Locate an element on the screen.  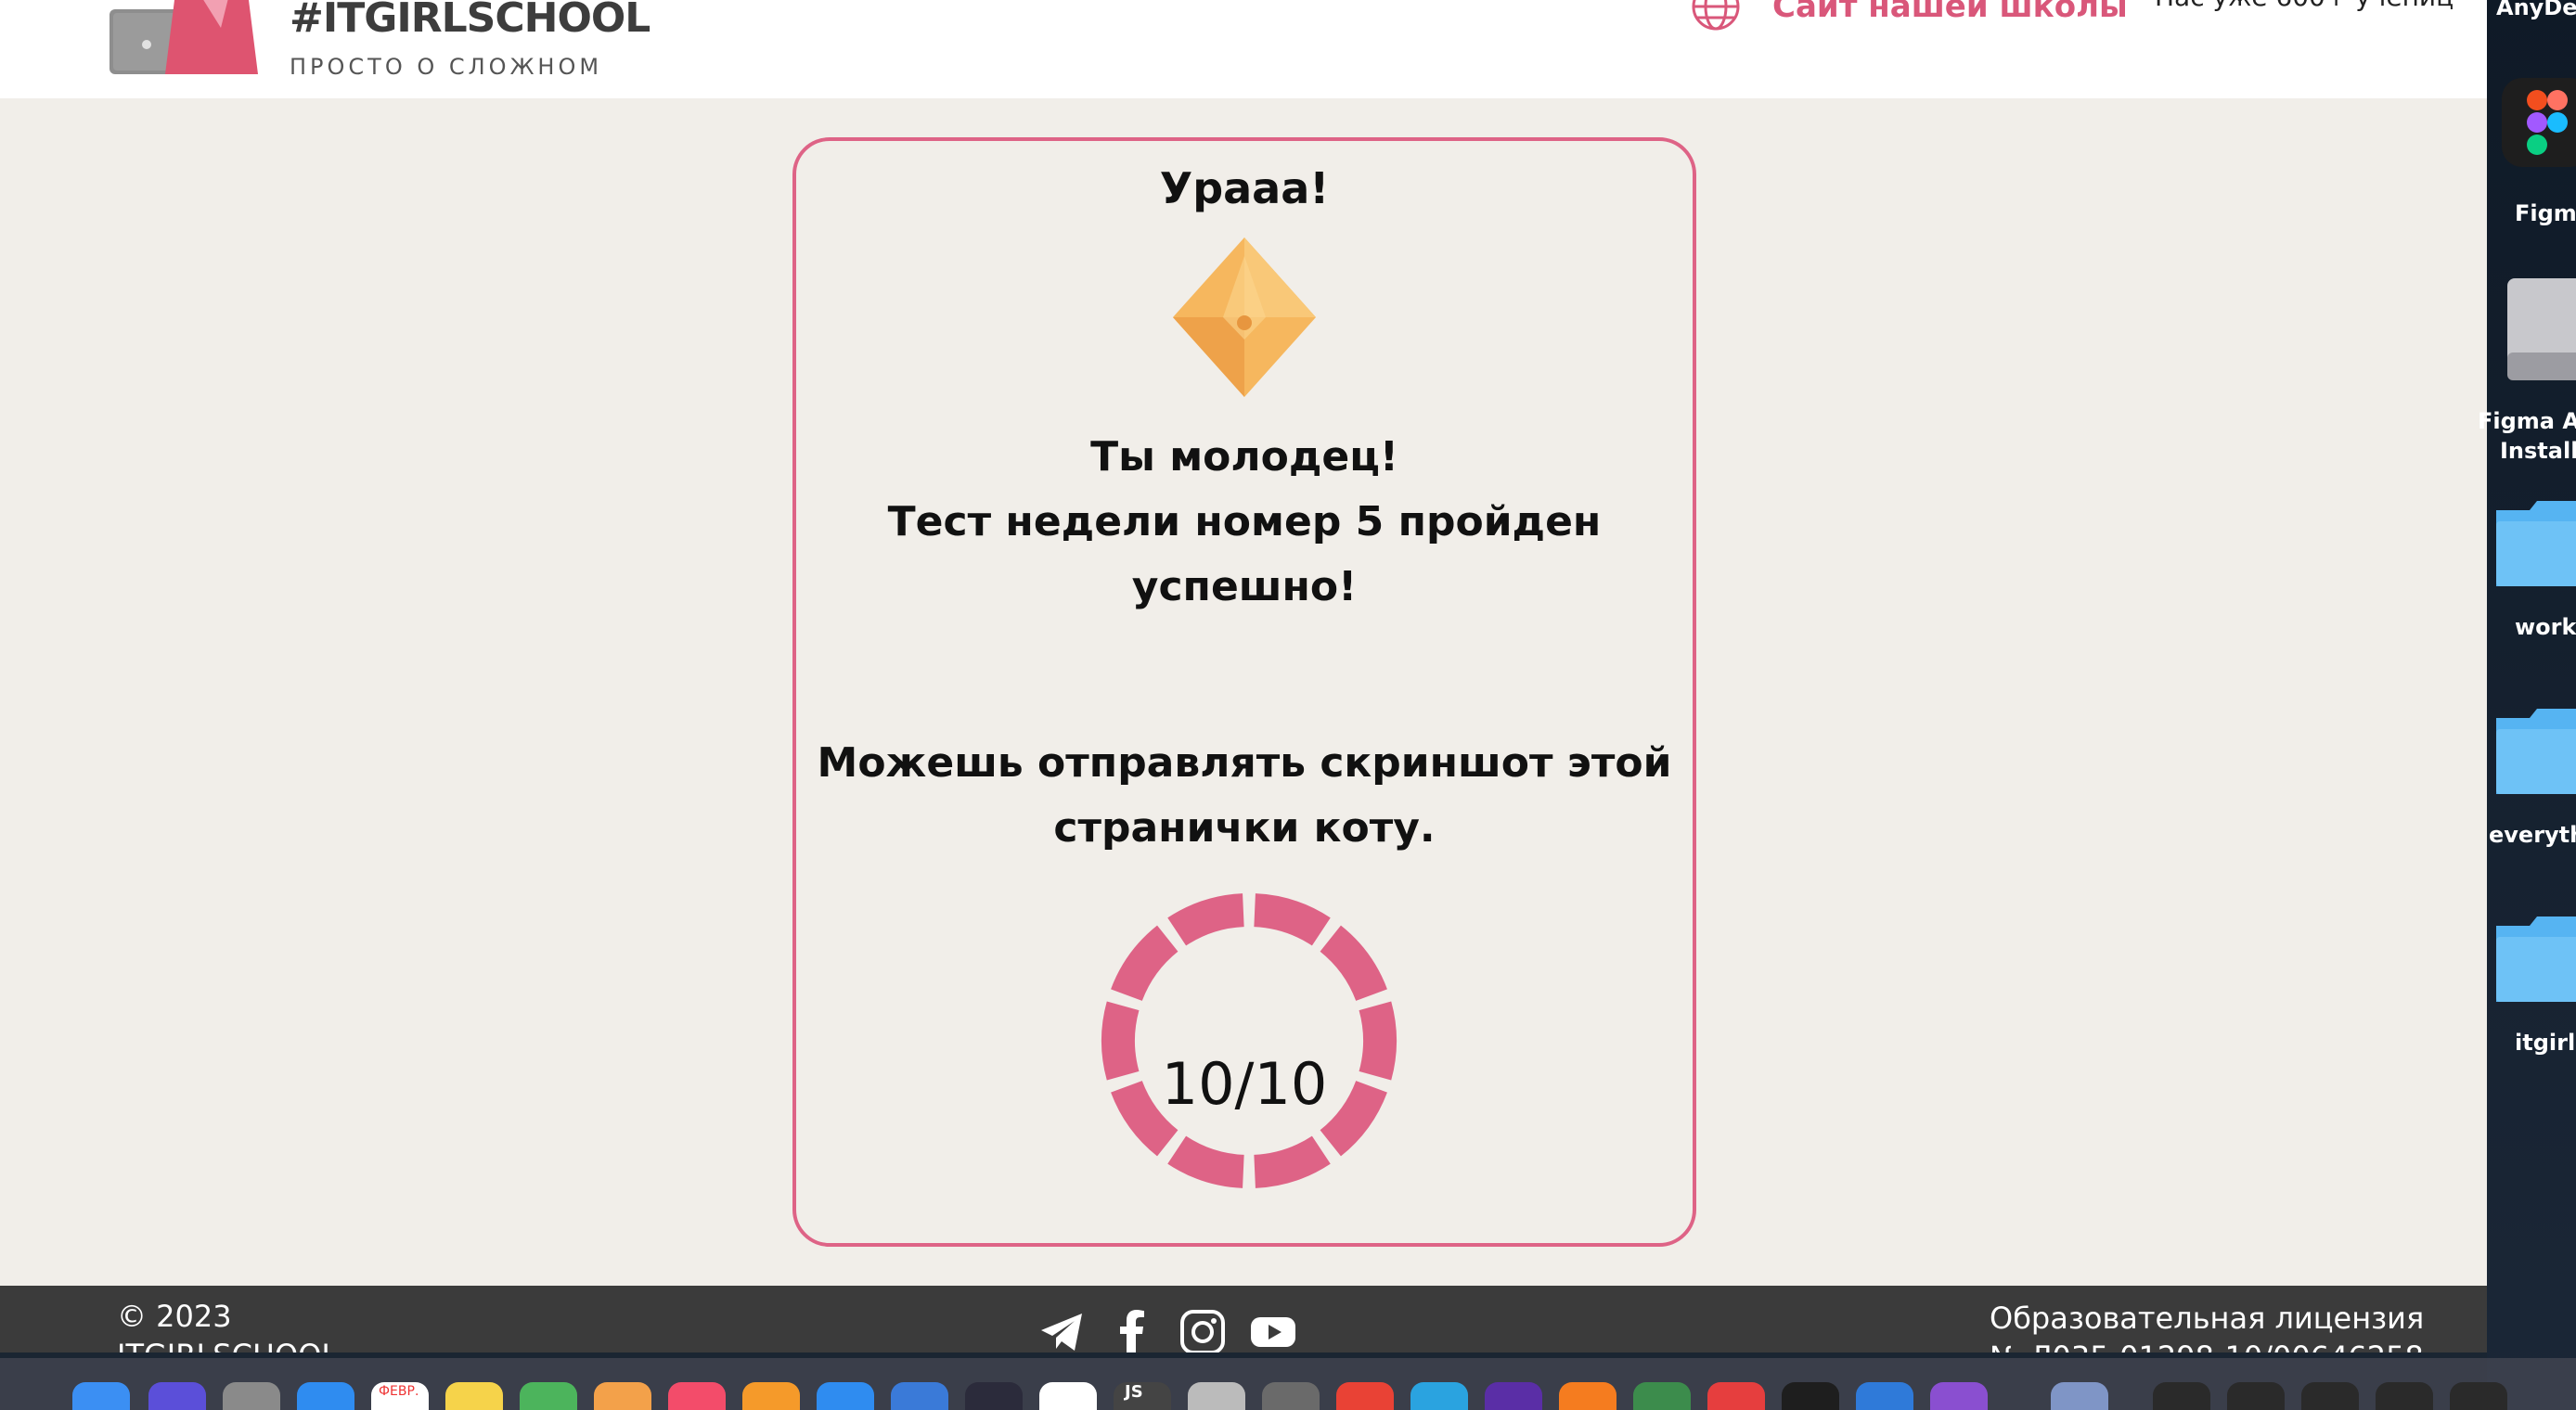
calendar-icon: ФЕВР. is located at coordinates (400, 1396).